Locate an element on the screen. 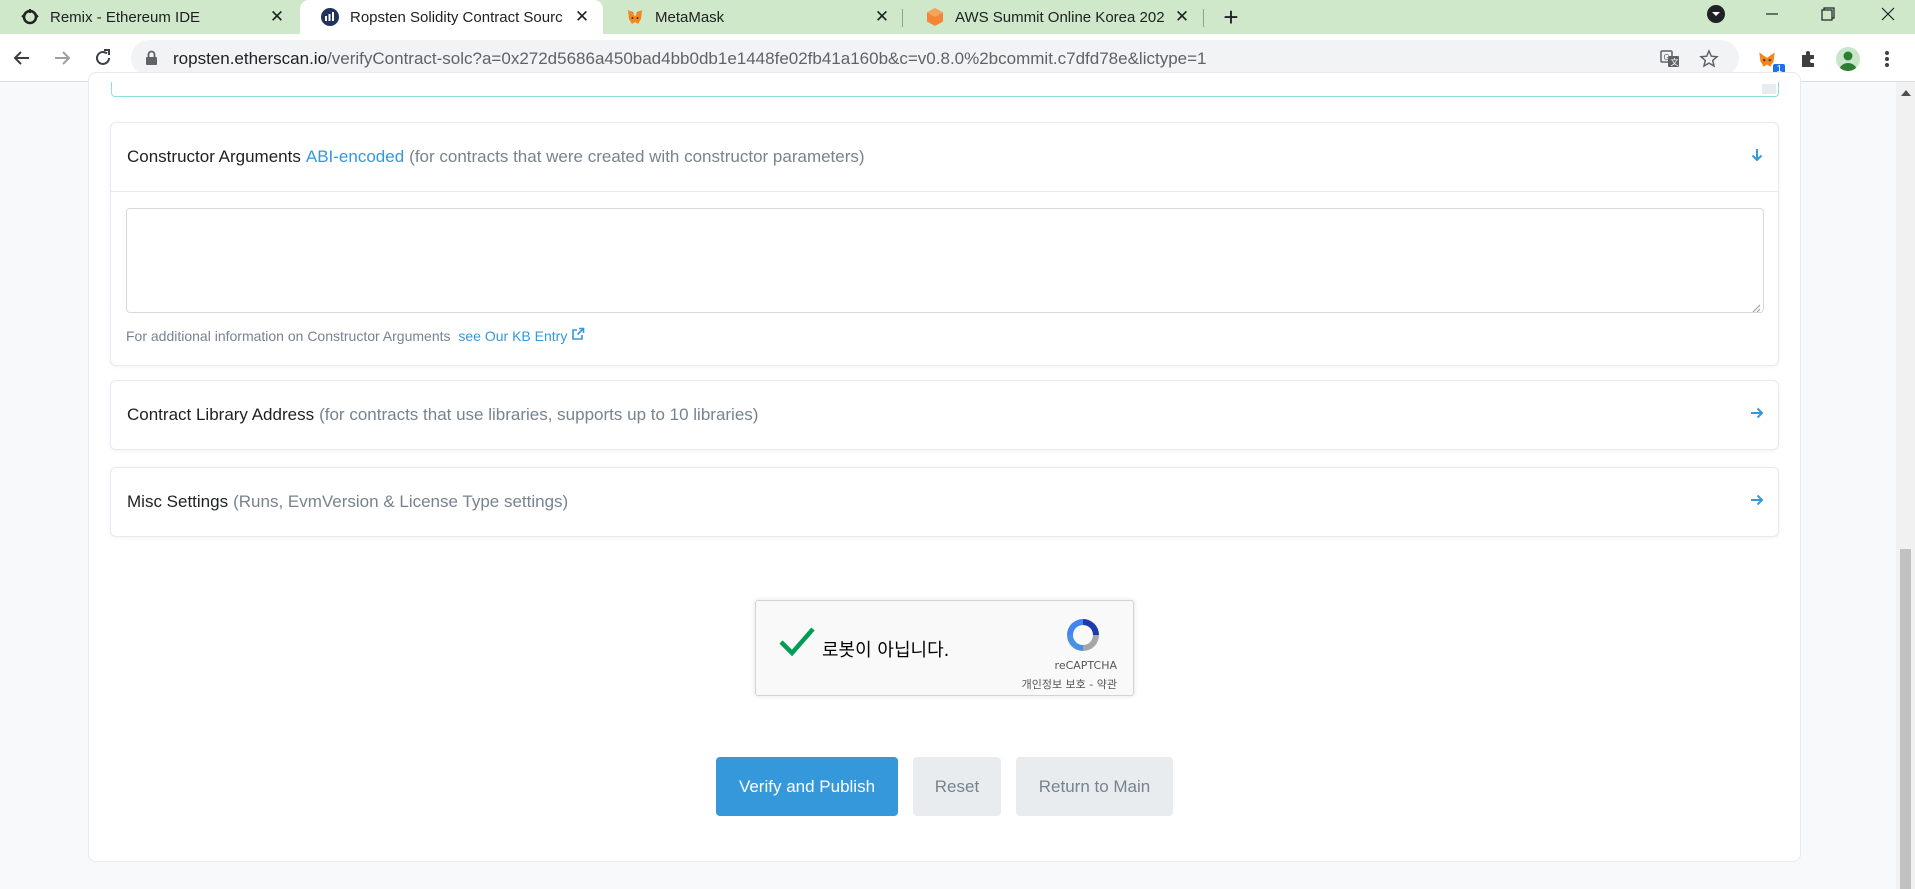 Image resolution: width=1915 pixels, height=889 pixels. arrow-down-icon is located at coordinates (1757, 157).